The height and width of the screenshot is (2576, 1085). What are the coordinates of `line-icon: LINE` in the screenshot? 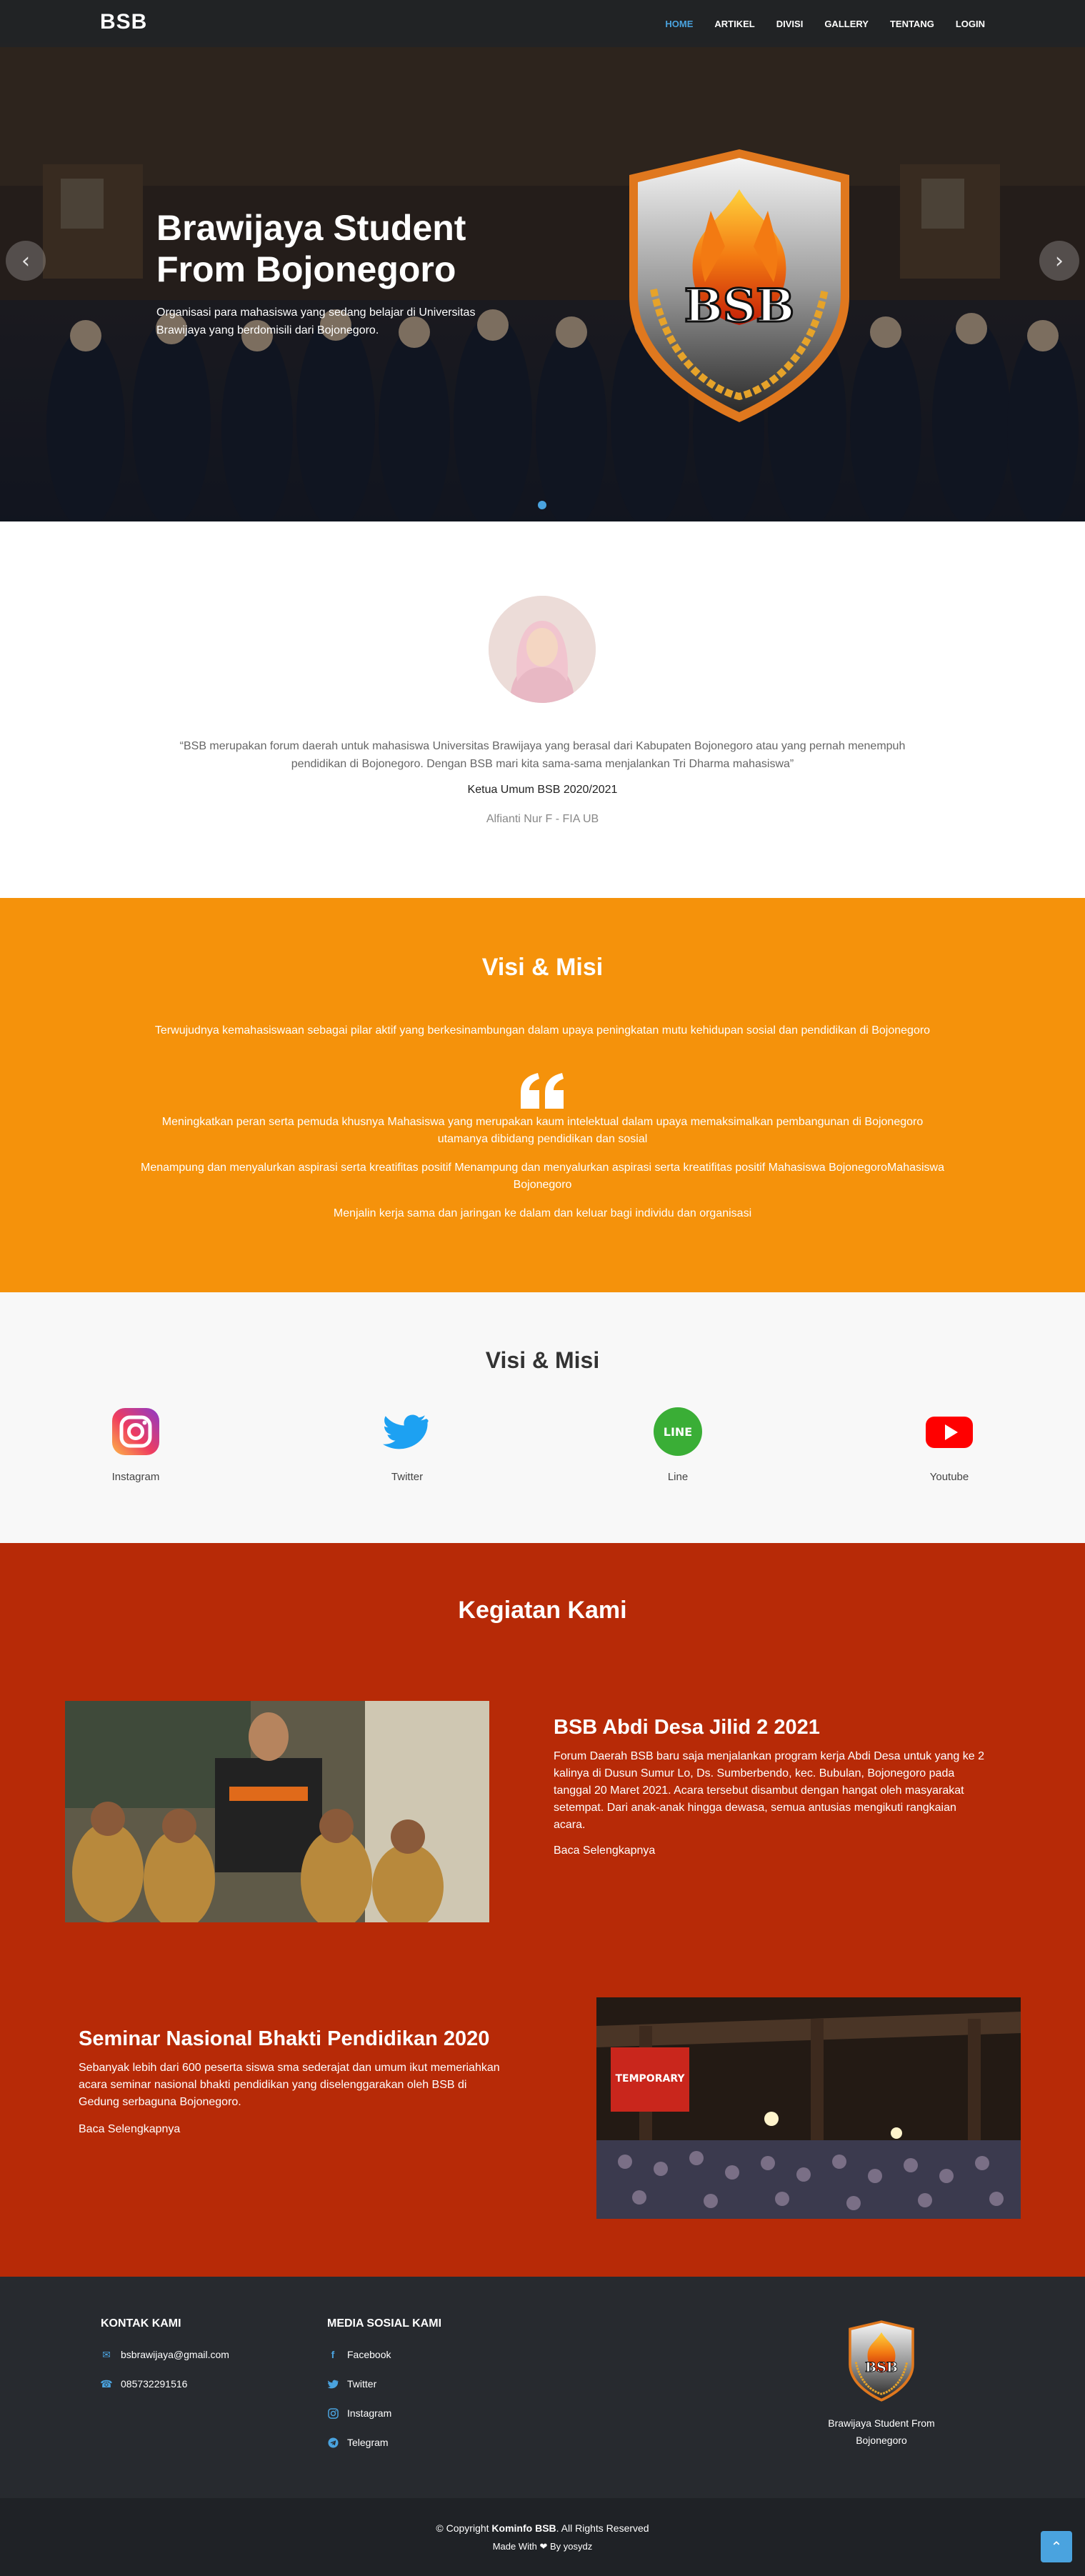 It's located at (678, 1432).